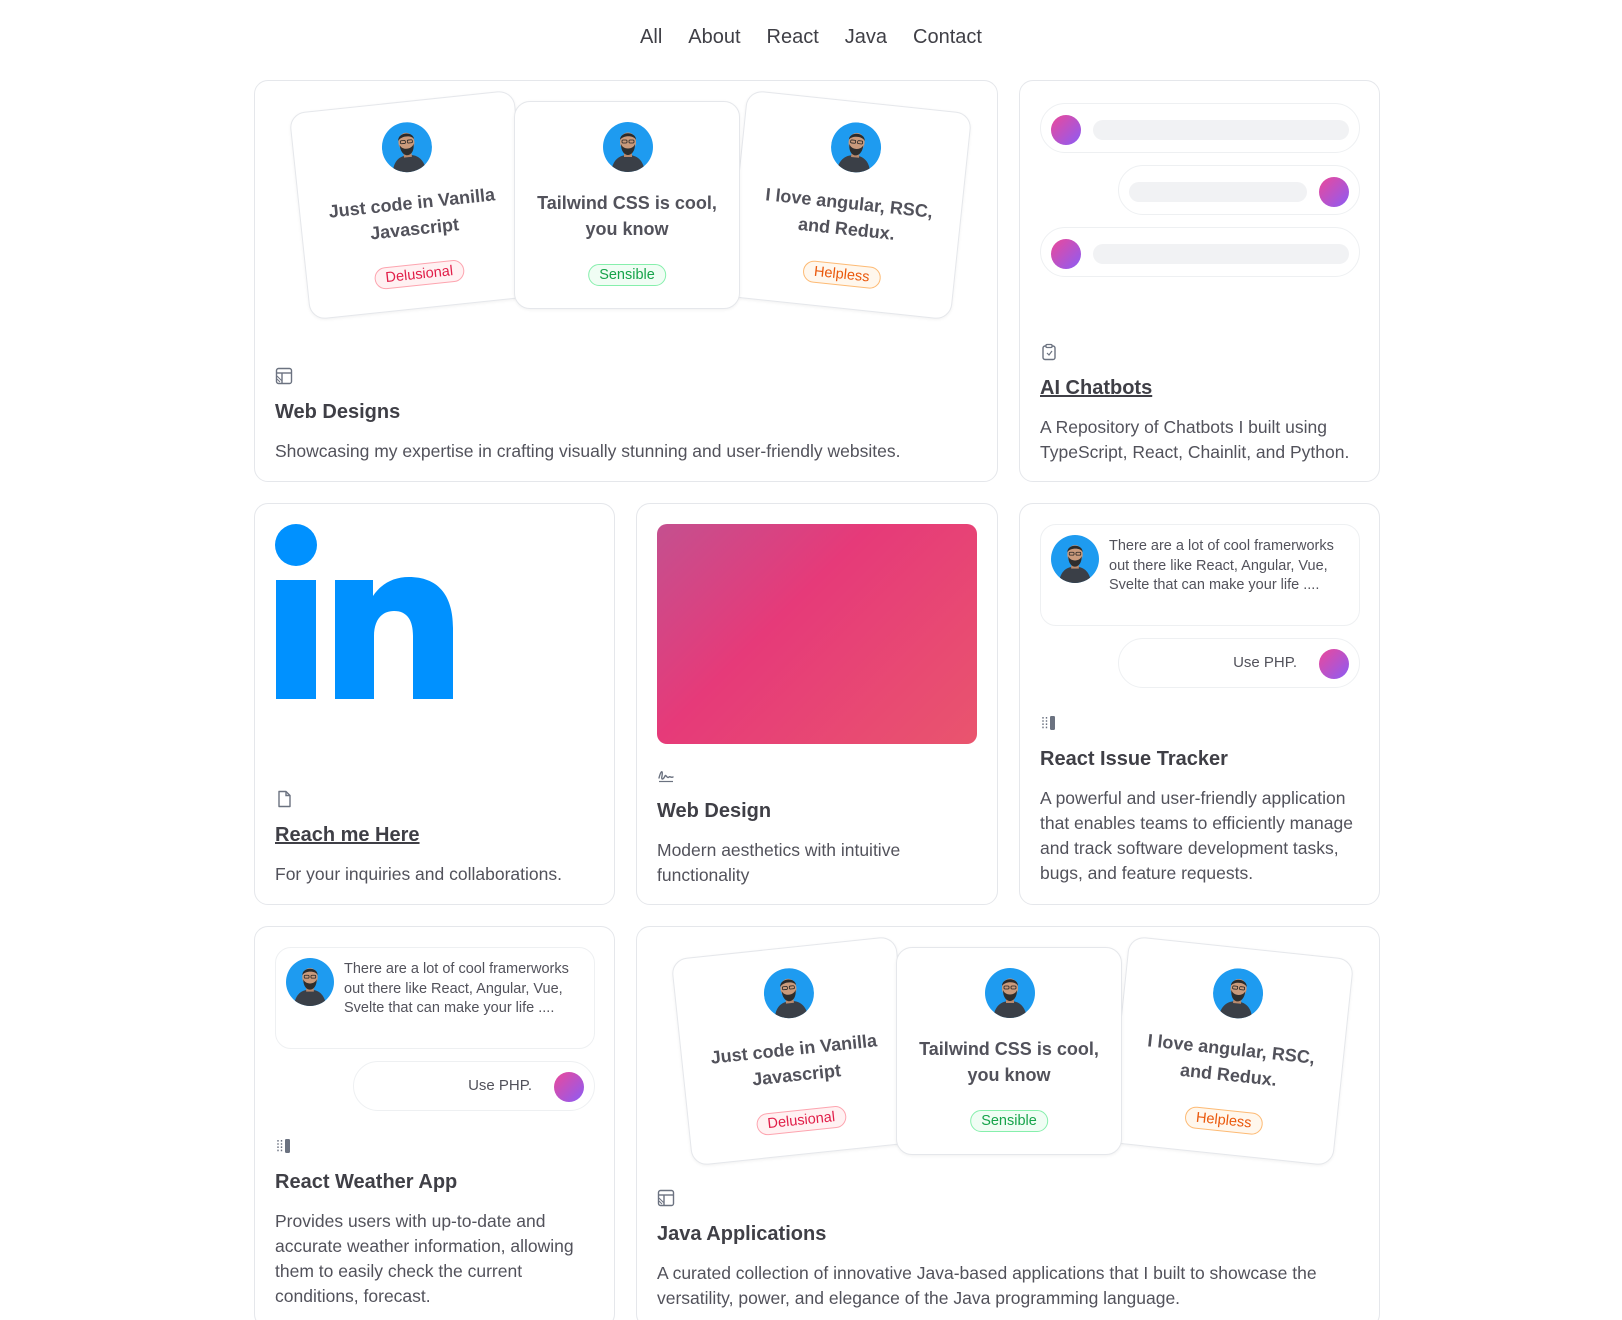 Image resolution: width=1622 pixels, height=1320 pixels. Describe the element at coordinates (418, 874) in the screenshot. I see `card-description: For your inquiries and collaborations.` at that location.